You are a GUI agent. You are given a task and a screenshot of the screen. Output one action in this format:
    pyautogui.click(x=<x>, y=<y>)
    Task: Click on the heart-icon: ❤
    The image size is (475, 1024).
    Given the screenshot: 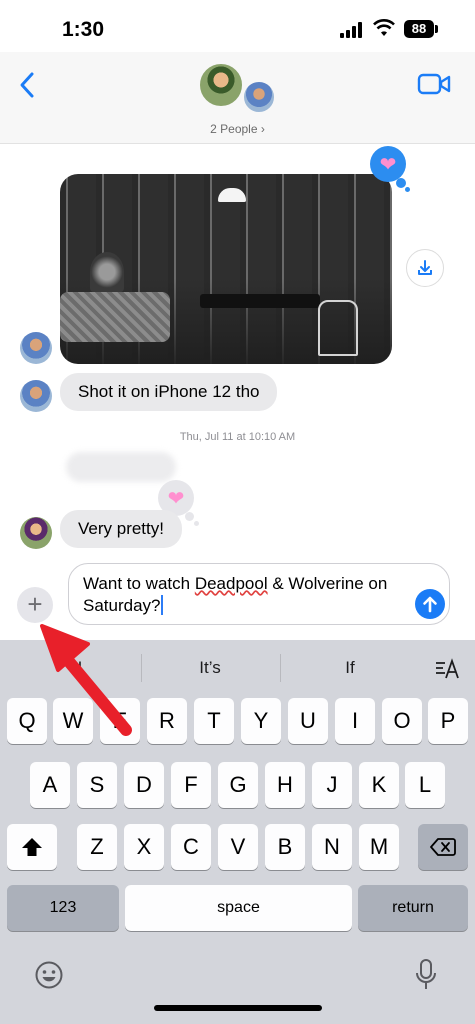 What is the action you would take?
    pyautogui.click(x=388, y=164)
    